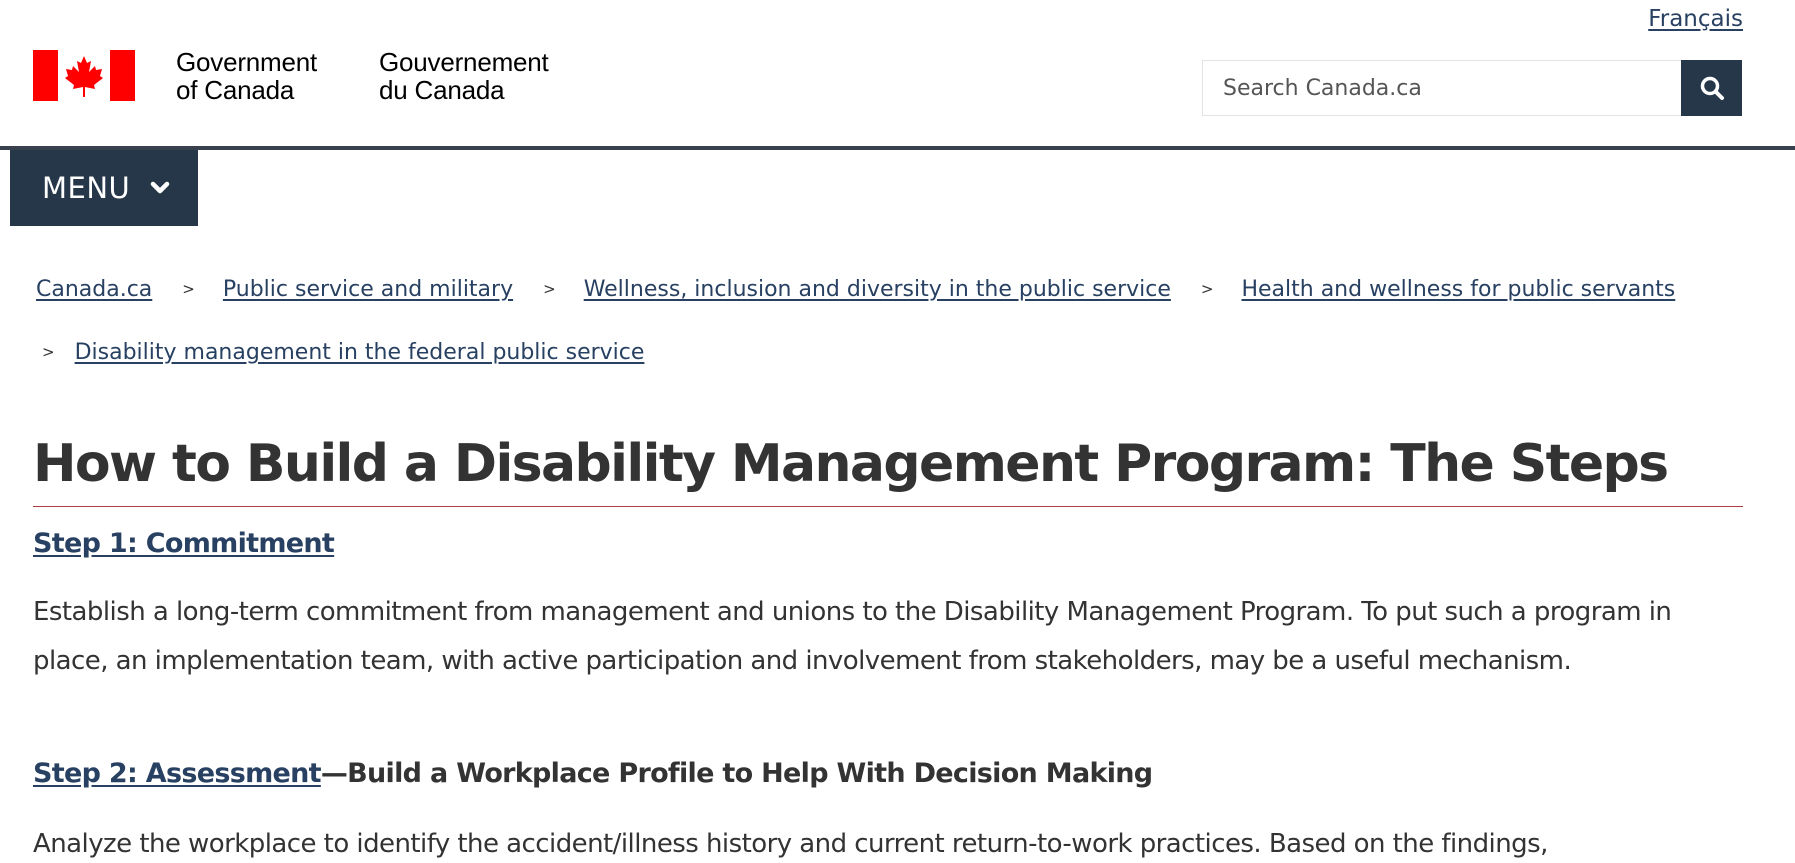 This screenshot has width=1795, height=863. I want to click on chevron-down-icon, so click(160, 188).